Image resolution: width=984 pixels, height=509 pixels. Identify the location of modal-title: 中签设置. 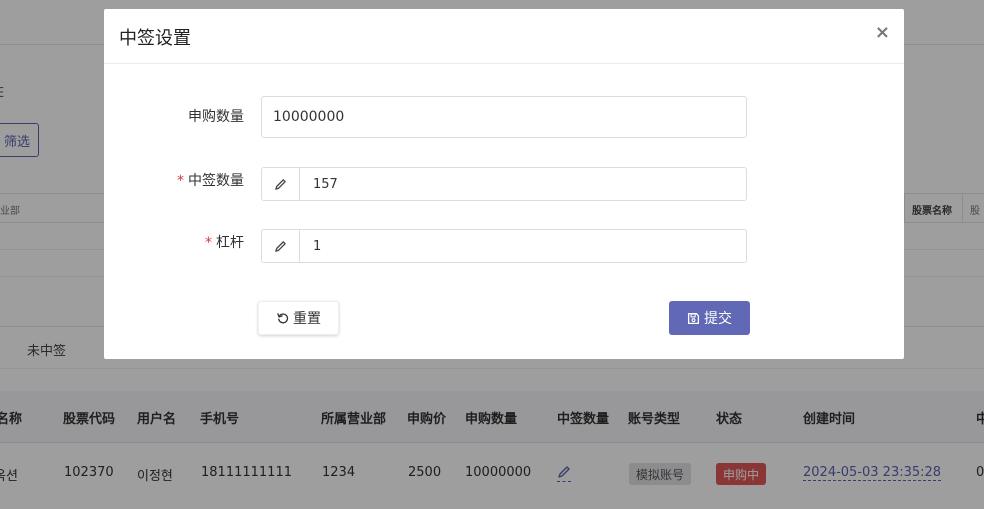
(155, 38).